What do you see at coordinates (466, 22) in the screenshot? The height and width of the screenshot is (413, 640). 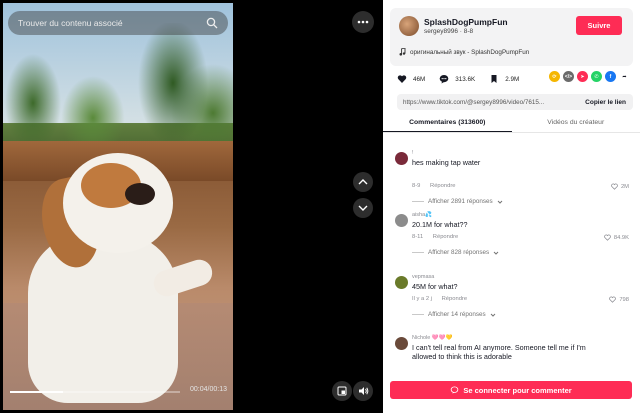 I see `creator-name: SplashDogPumpFun` at bounding box center [466, 22].